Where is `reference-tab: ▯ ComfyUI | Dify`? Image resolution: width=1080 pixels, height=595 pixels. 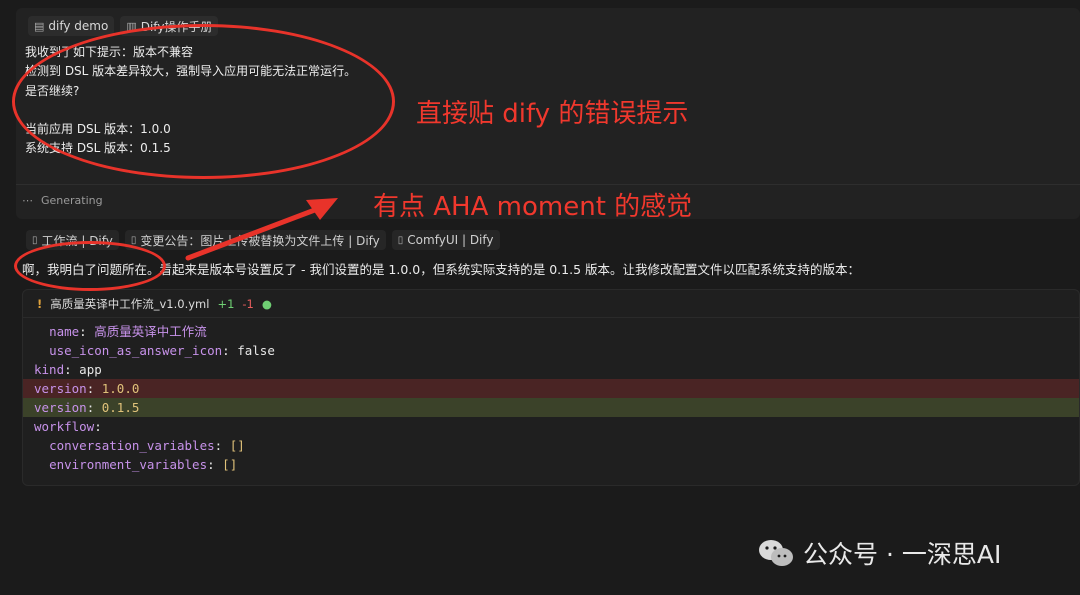
reference-tab: ▯ ComfyUI | Dify is located at coordinates (445, 240).